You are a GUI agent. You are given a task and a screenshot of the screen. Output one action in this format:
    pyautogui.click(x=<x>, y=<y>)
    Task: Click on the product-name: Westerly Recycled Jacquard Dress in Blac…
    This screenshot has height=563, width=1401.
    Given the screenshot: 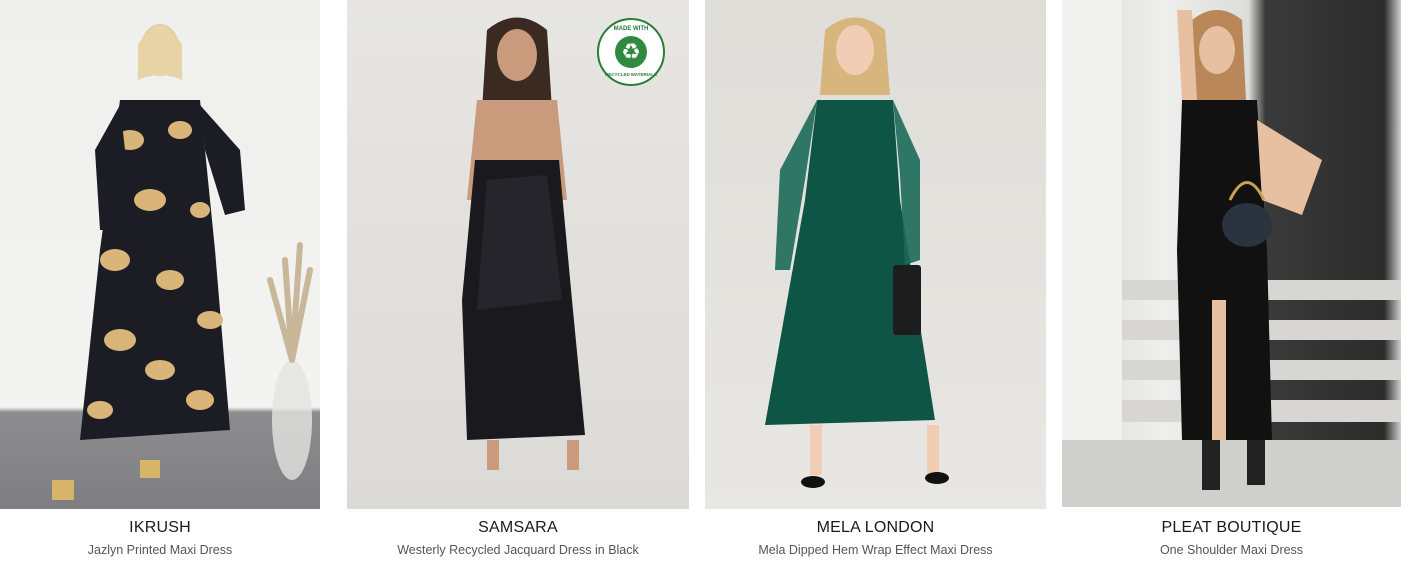 What is the action you would take?
    pyautogui.click(x=518, y=550)
    